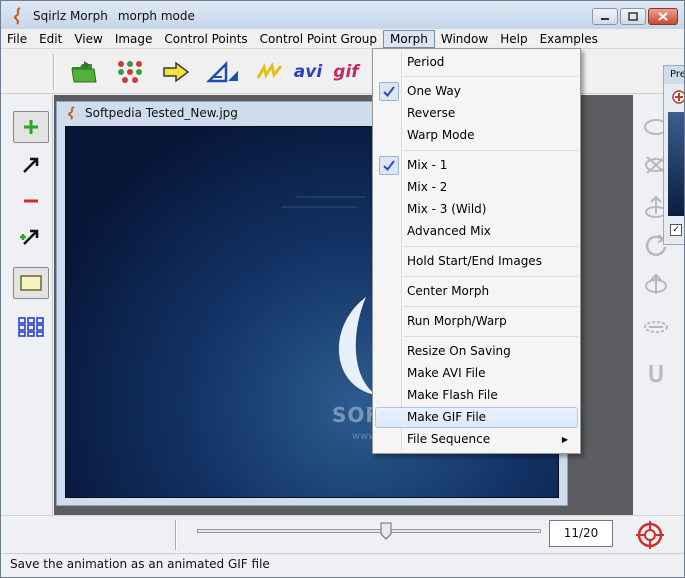  I want to click on menu-item-label: Warp Mode, so click(441, 135).